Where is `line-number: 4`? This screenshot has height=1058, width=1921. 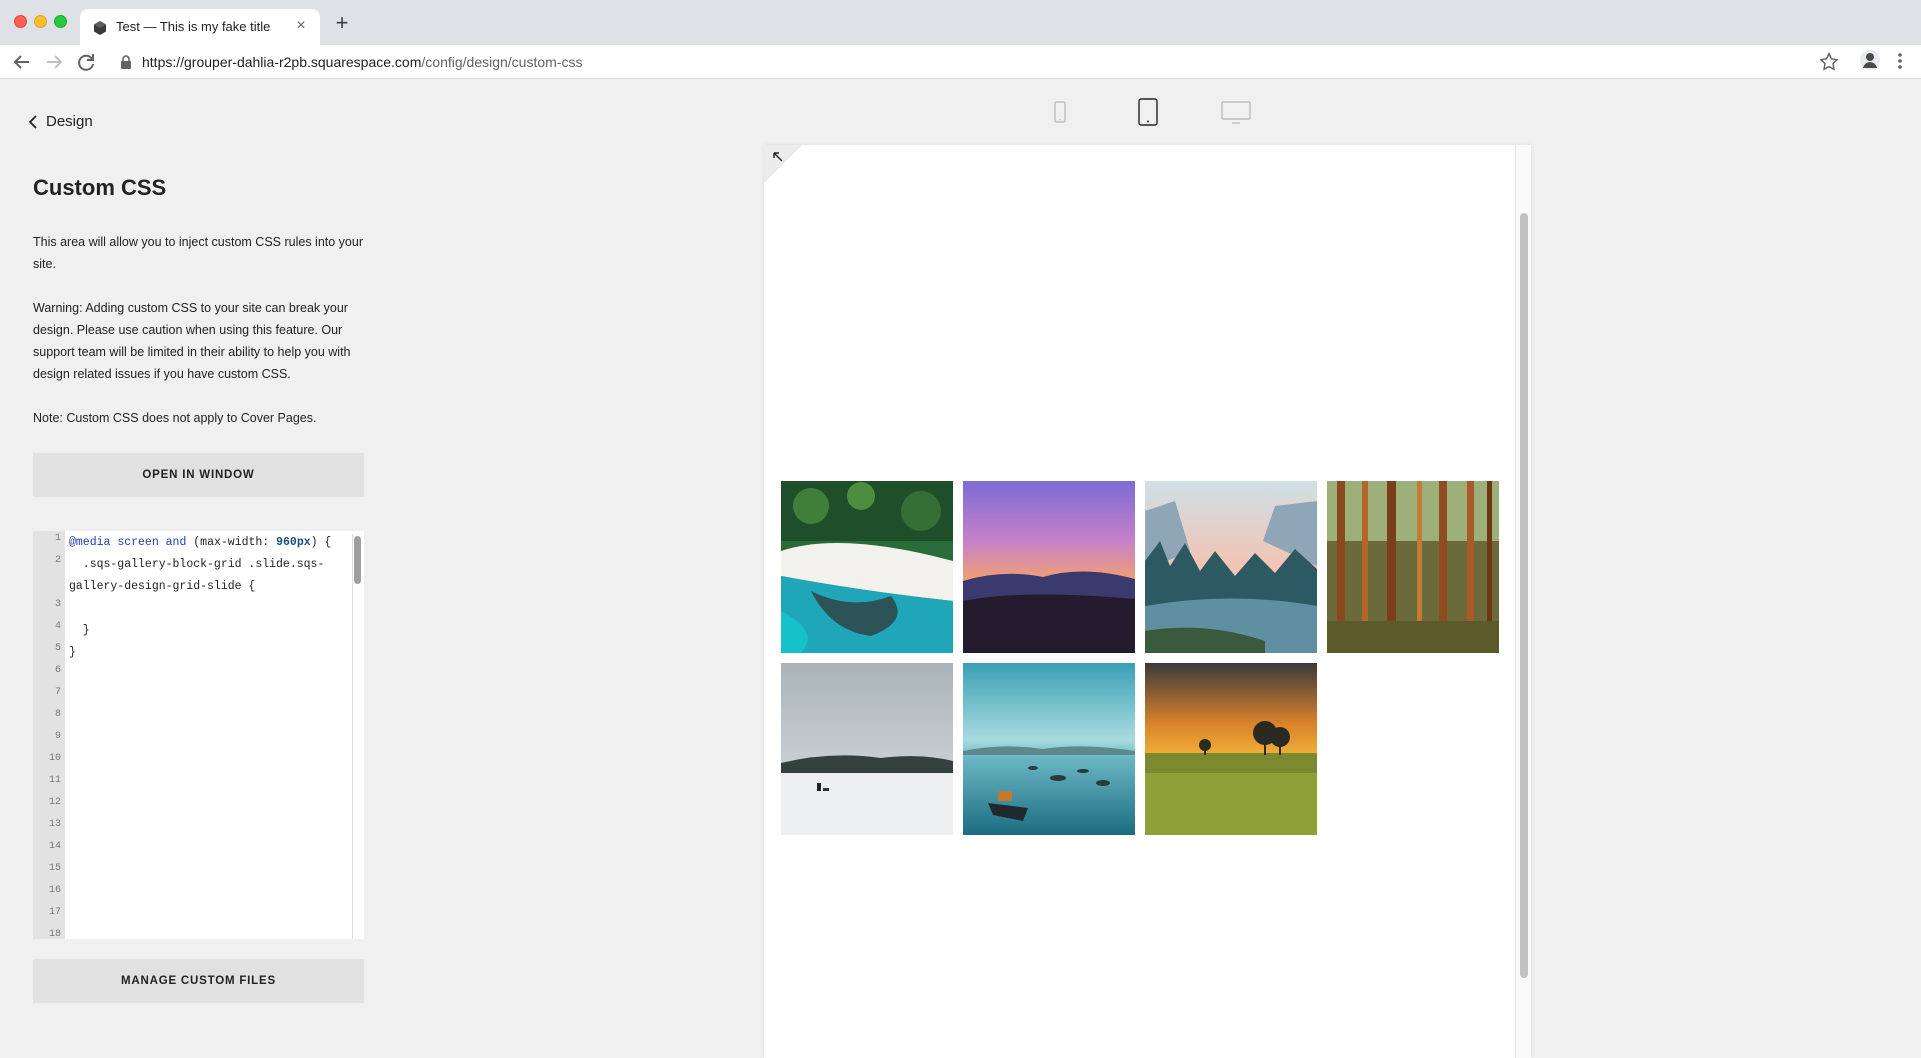 line-number: 4 is located at coordinates (57, 626).